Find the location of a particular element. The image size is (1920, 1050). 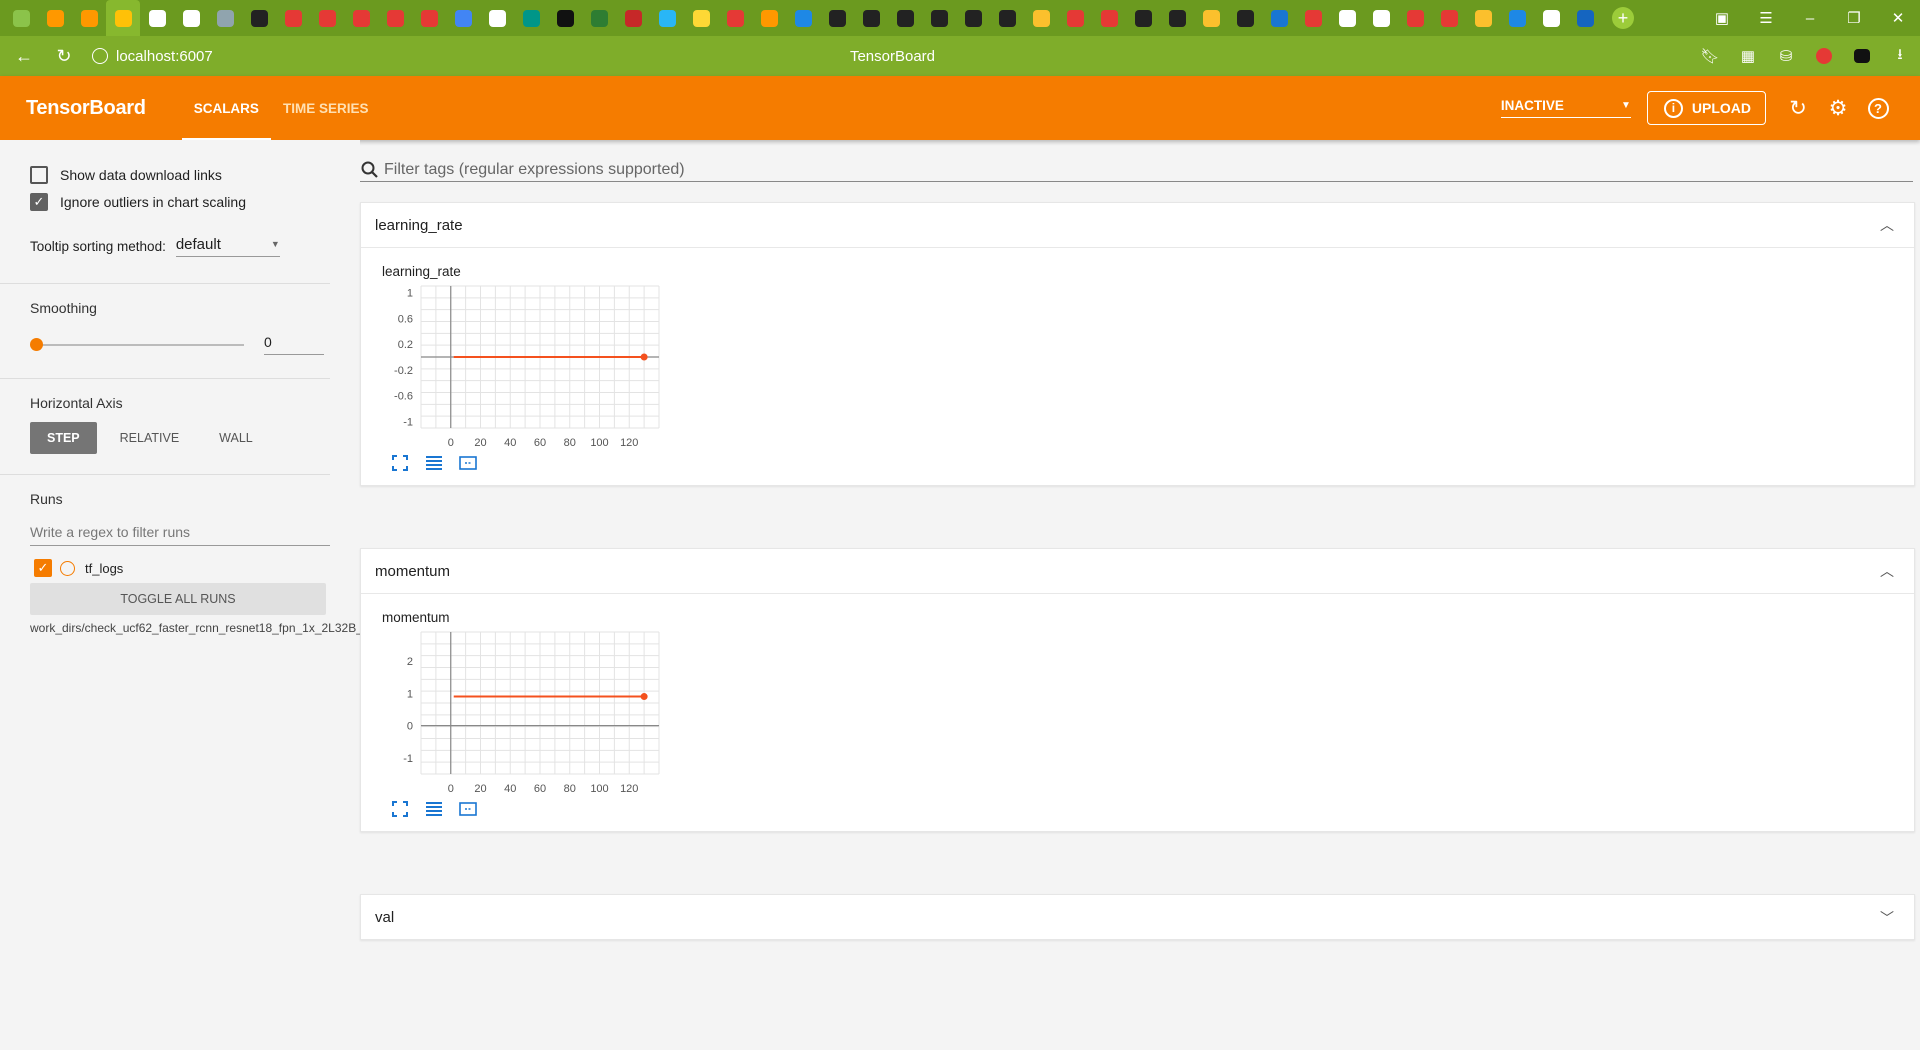

run-row: ✓ tf_logs is located at coordinates (78, 568).